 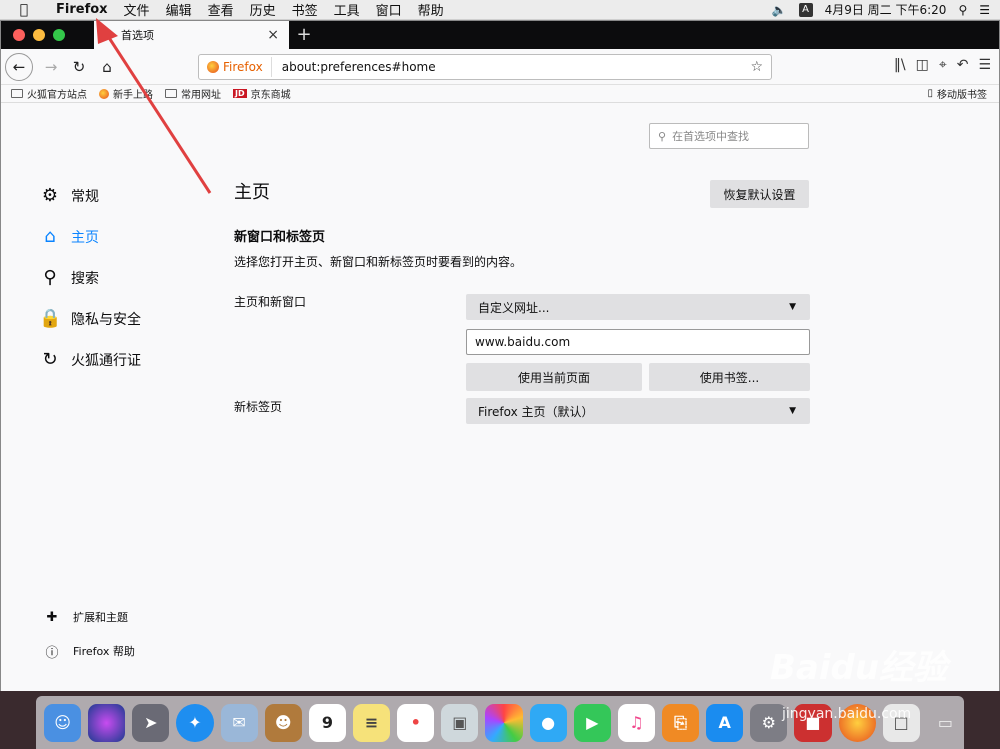 What do you see at coordinates (270, 95) in the screenshot?
I see `bookmark-label: 京东商城` at bounding box center [270, 95].